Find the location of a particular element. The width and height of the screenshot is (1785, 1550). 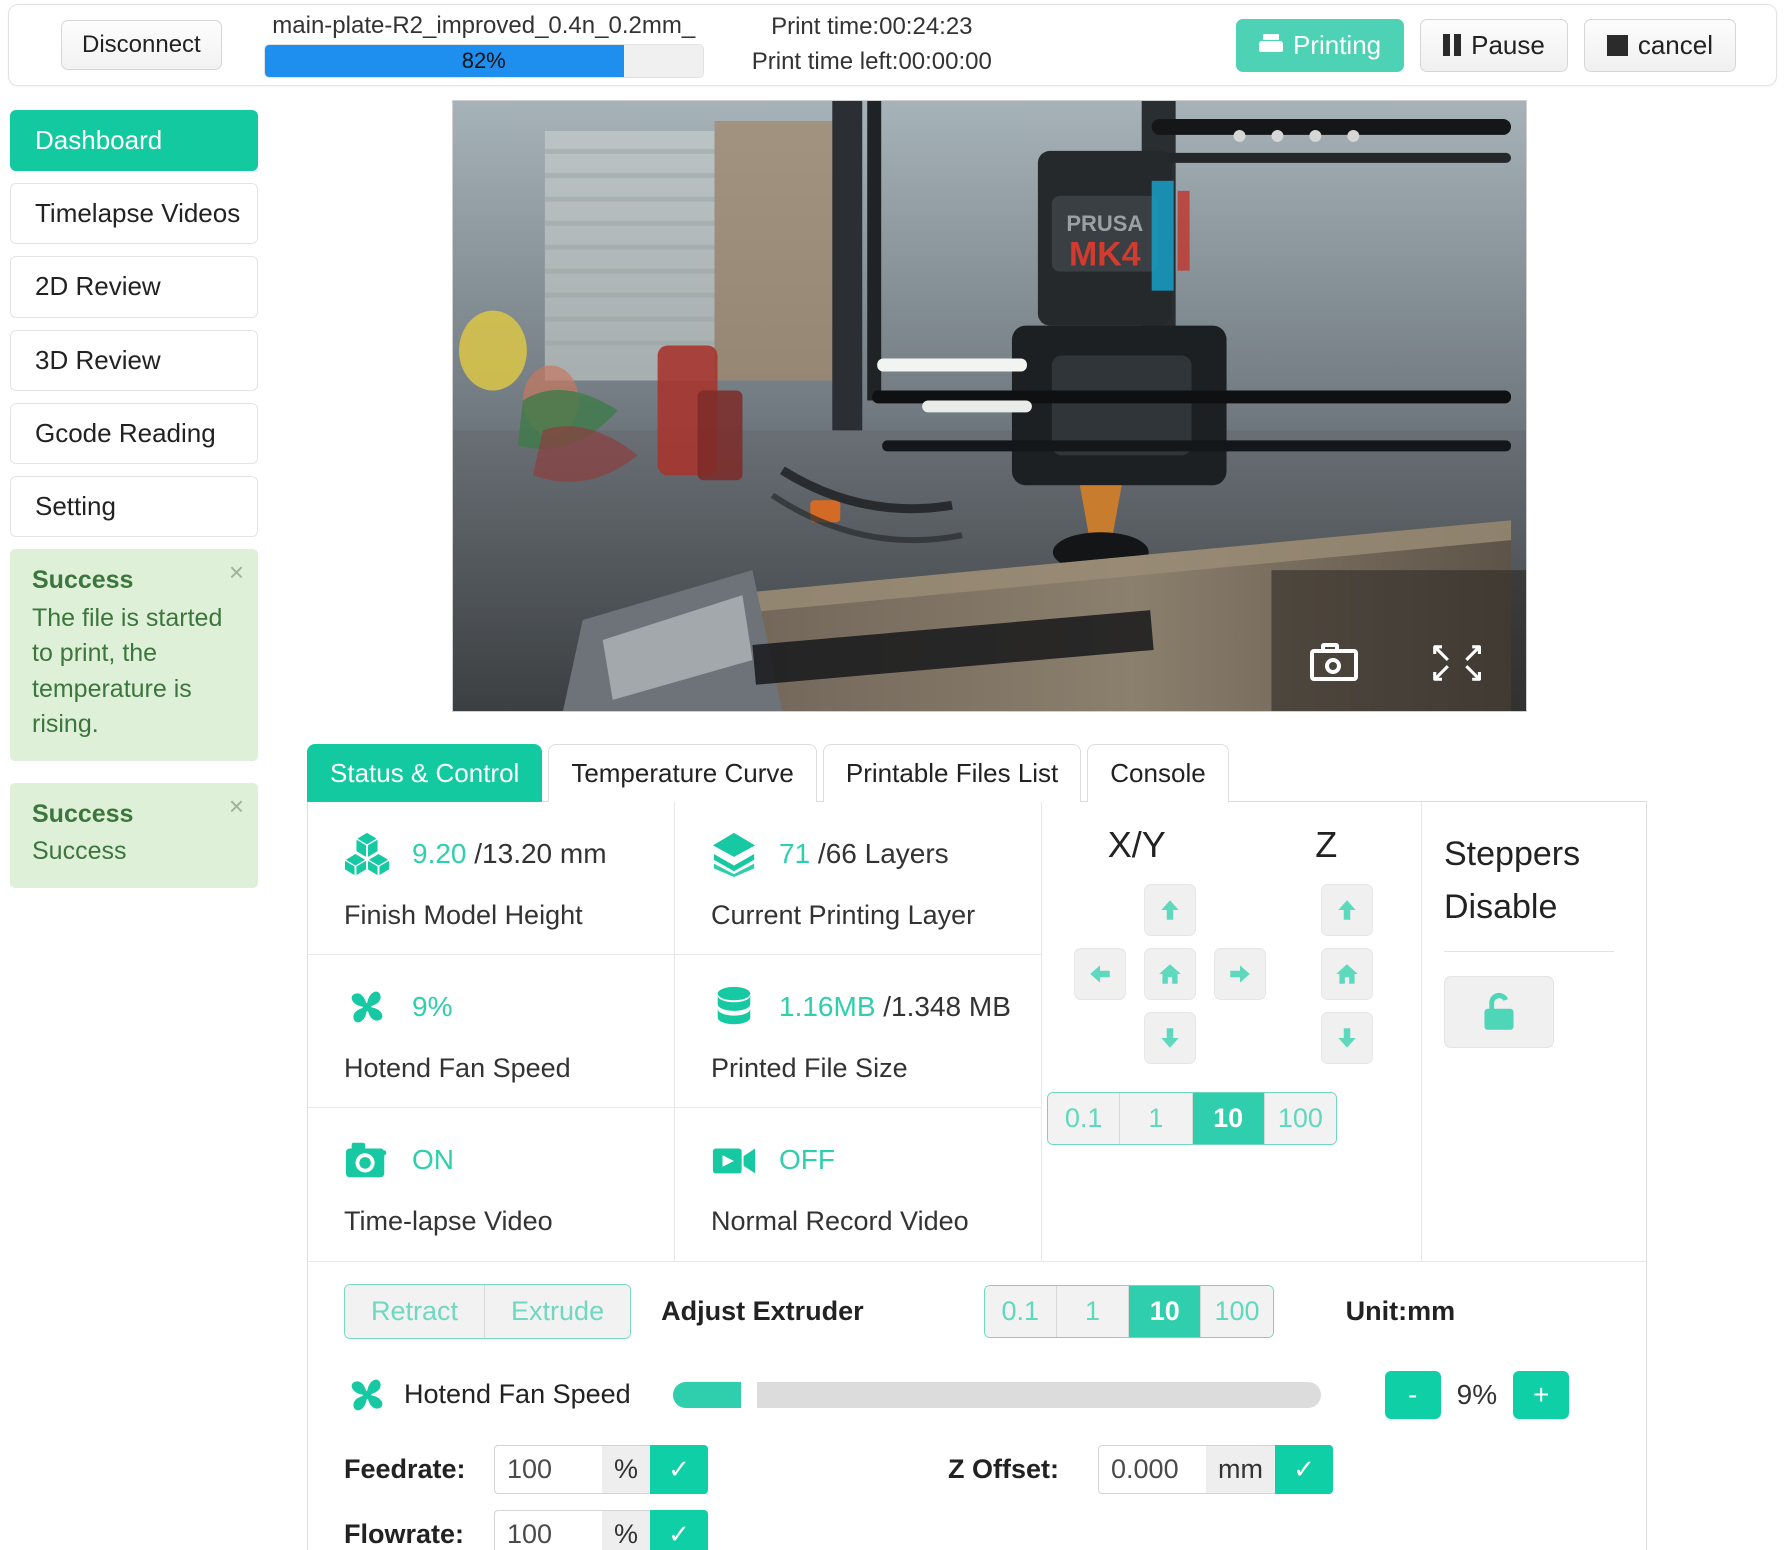

flowrate-confirm-button: ✓ is located at coordinates (679, 1529).